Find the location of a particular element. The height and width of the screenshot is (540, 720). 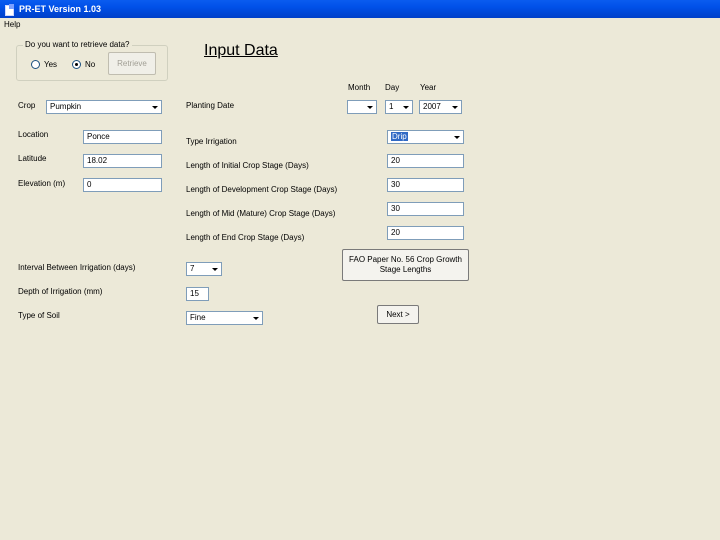

development-stage-label: Length of Development Crop Stage (Days) is located at coordinates (262, 189).